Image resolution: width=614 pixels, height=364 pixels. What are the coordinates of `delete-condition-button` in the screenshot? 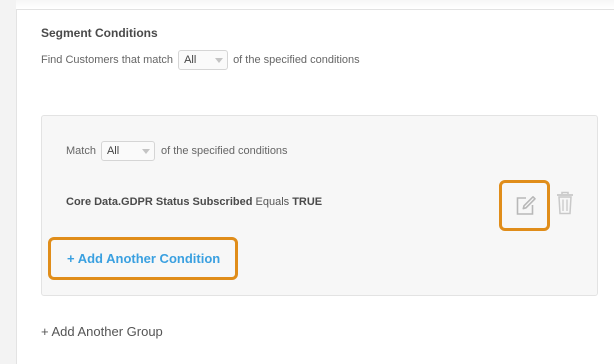 It's located at (565, 203).